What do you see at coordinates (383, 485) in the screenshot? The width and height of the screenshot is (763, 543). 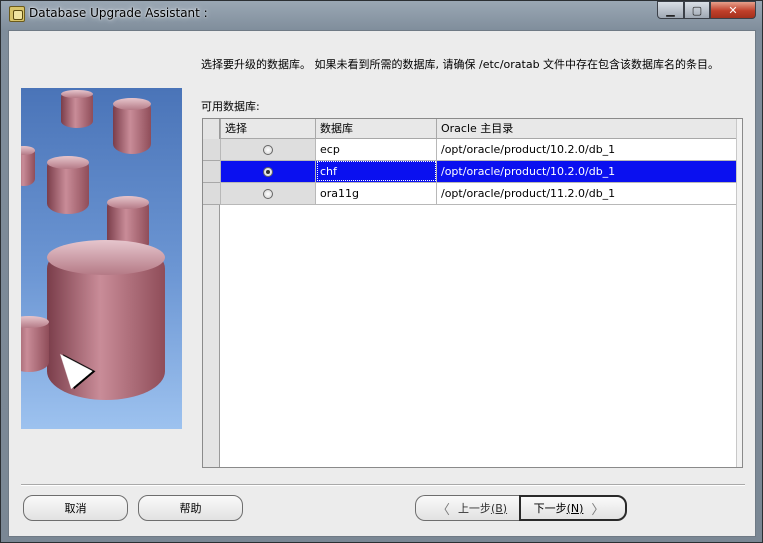 I see `footer-divider` at bounding box center [383, 485].